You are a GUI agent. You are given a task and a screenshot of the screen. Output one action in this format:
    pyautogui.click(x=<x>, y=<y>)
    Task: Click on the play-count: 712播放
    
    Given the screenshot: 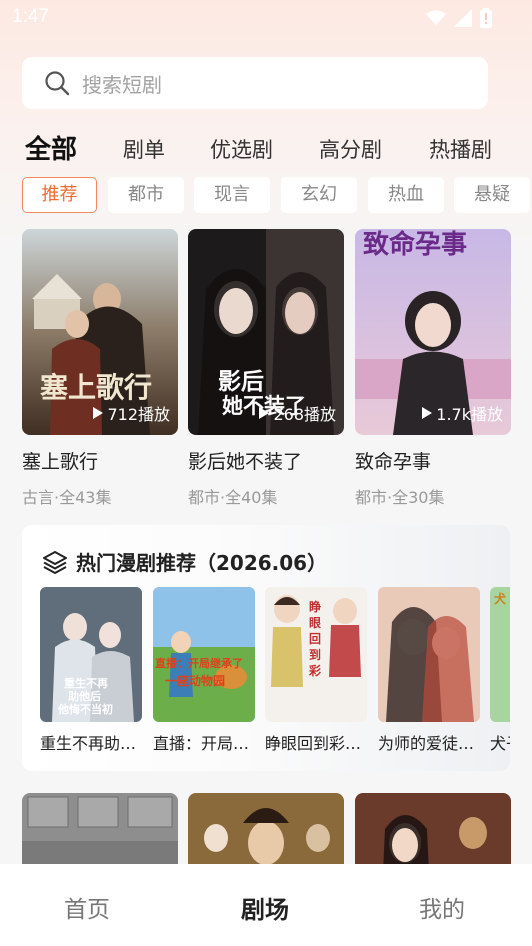 What is the action you would take?
    pyautogui.click(x=131, y=413)
    